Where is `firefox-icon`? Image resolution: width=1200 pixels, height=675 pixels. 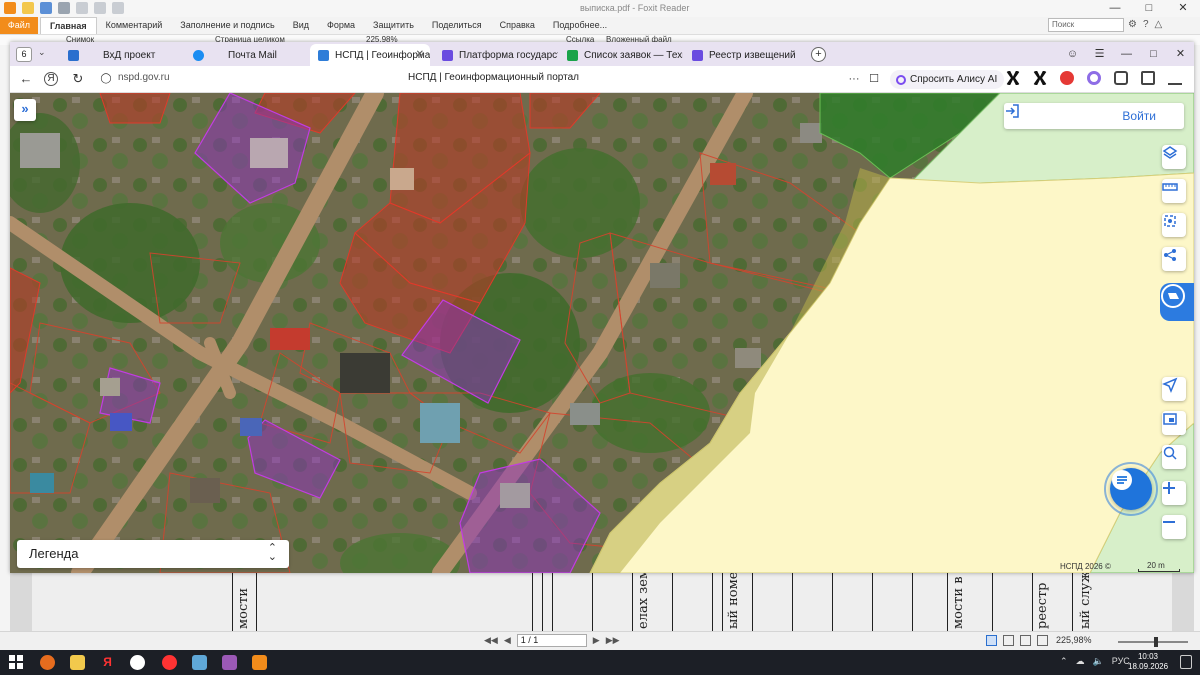
firefox-icon is located at coordinates (47, 662).